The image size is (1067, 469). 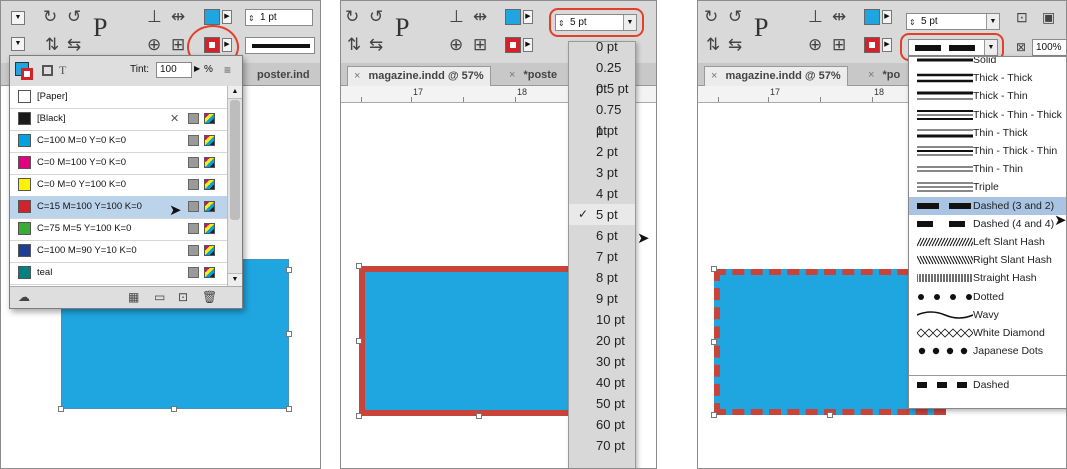 I want to click on weight-option: 50 pt, so click(x=602, y=403).